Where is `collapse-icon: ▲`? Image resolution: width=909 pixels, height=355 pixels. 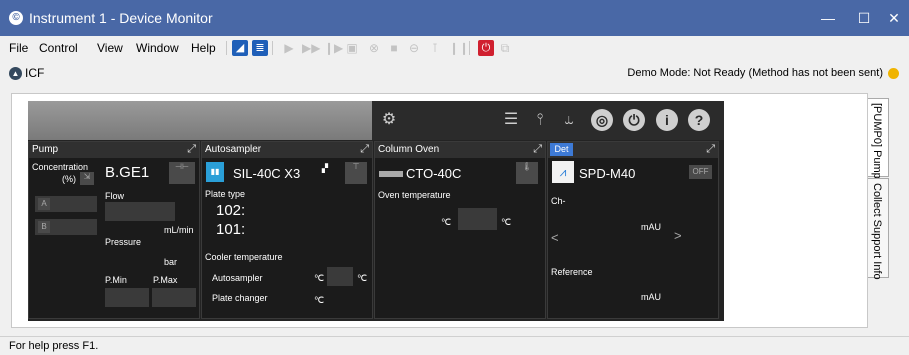
collapse-icon: ▲ is located at coordinates (15, 73).